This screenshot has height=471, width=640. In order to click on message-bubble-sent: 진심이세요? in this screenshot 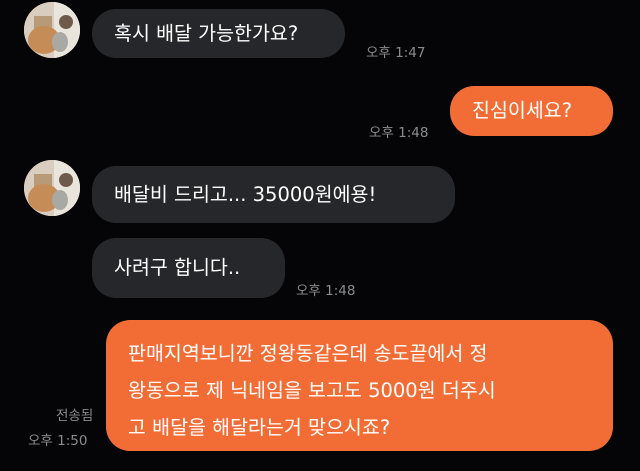, I will do `click(531, 111)`.